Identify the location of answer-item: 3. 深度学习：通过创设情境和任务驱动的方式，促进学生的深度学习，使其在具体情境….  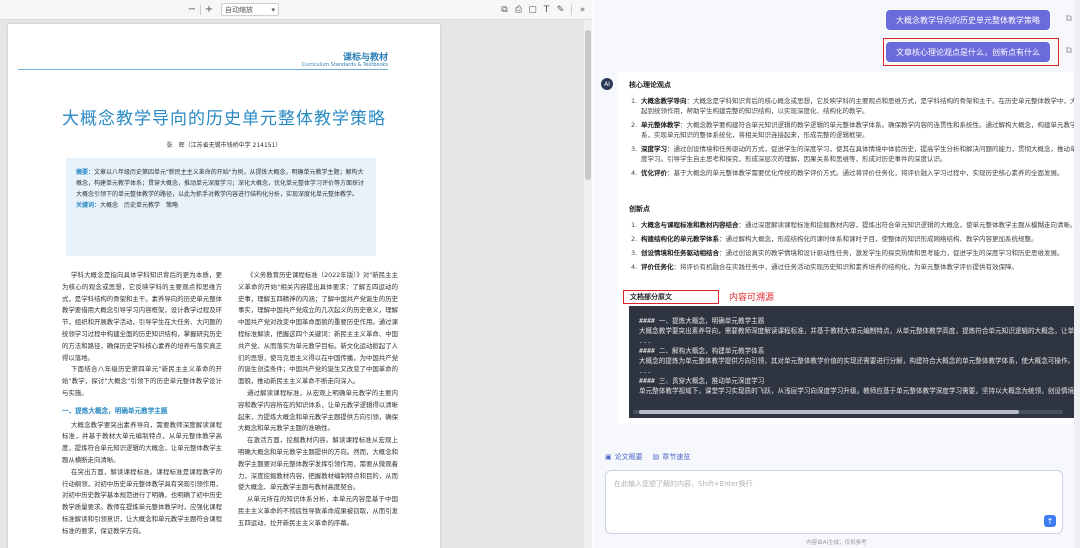
(855, 154).